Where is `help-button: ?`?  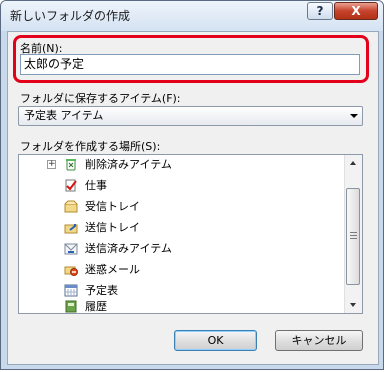
help-button: ? is located at coordinates (320, 11).